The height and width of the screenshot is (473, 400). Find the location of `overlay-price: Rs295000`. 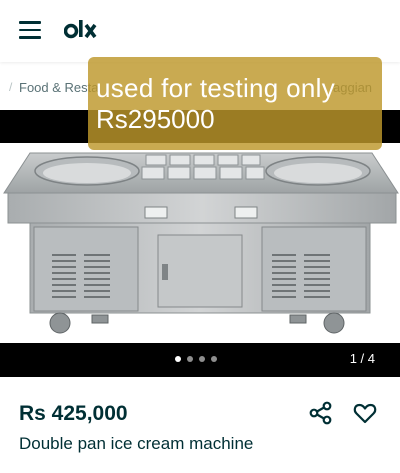

overlay-price: Rs295000 is located at coordinates (155, 119).